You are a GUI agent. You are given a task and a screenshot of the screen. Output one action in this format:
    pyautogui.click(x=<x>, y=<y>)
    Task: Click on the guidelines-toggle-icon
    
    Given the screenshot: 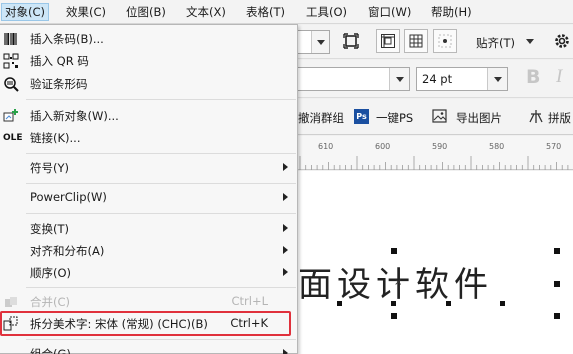 What is the action you would take?
    pyautogui.click(x=445, y=41)
    